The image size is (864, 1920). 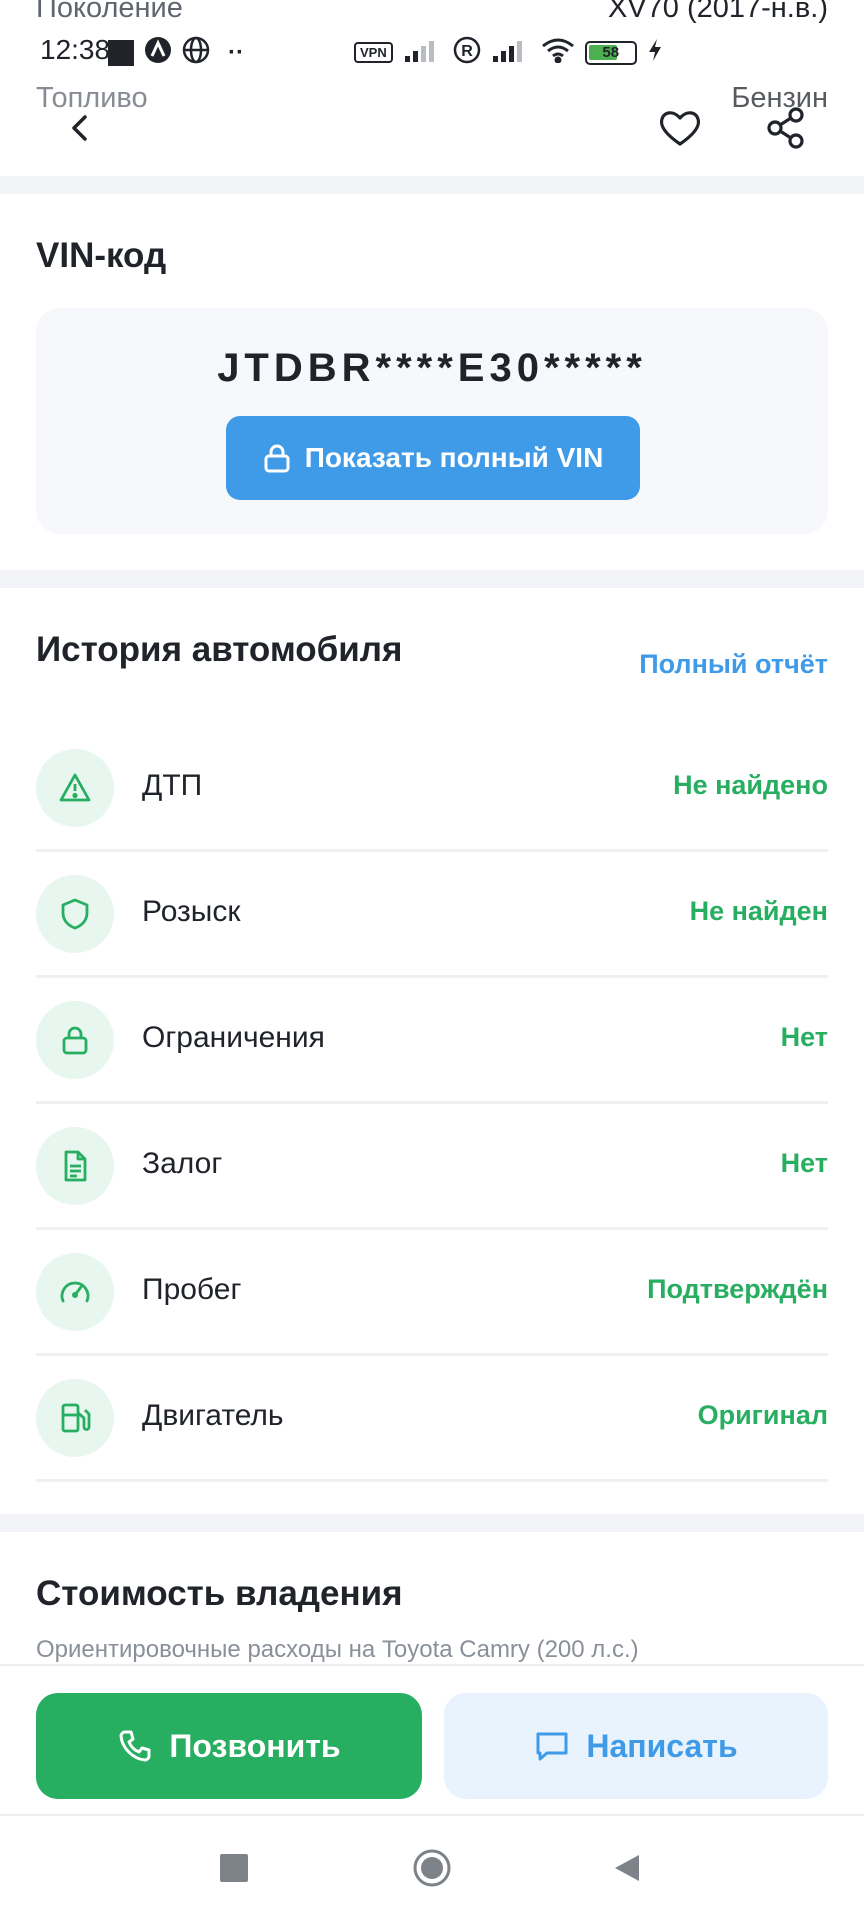 What do you see at coordinates (219, 1593) in the screenshot?
I see `ownership-section-title: Стоимость владения` at bounding box center [219, 1593].